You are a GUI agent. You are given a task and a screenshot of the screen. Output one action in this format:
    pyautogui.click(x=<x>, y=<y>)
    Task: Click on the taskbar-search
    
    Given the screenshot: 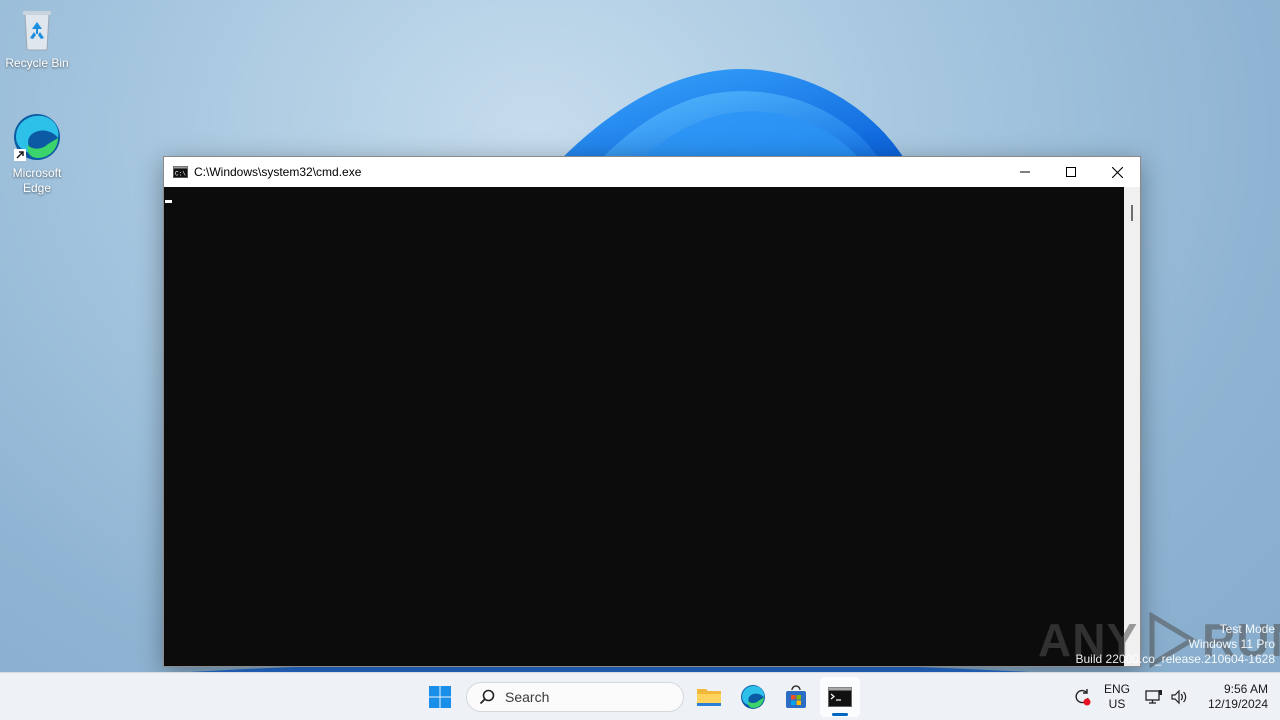 What is the action you would take?
    pyautogui.click(x=575, y=697)
    